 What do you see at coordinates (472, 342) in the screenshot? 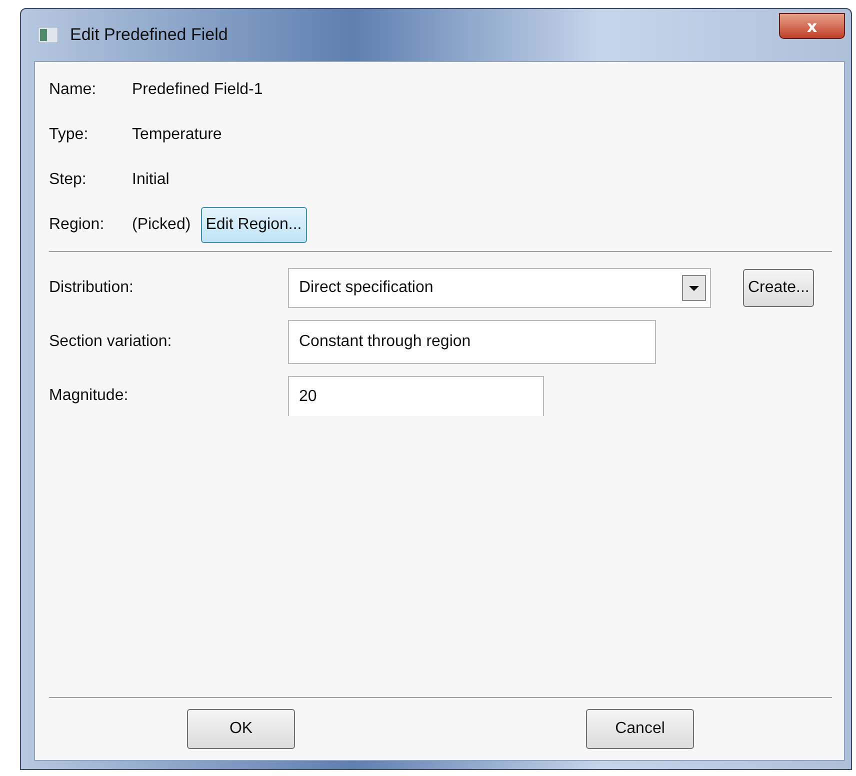
I see `text-field: Constant through region` at bounding box center [472, 342].